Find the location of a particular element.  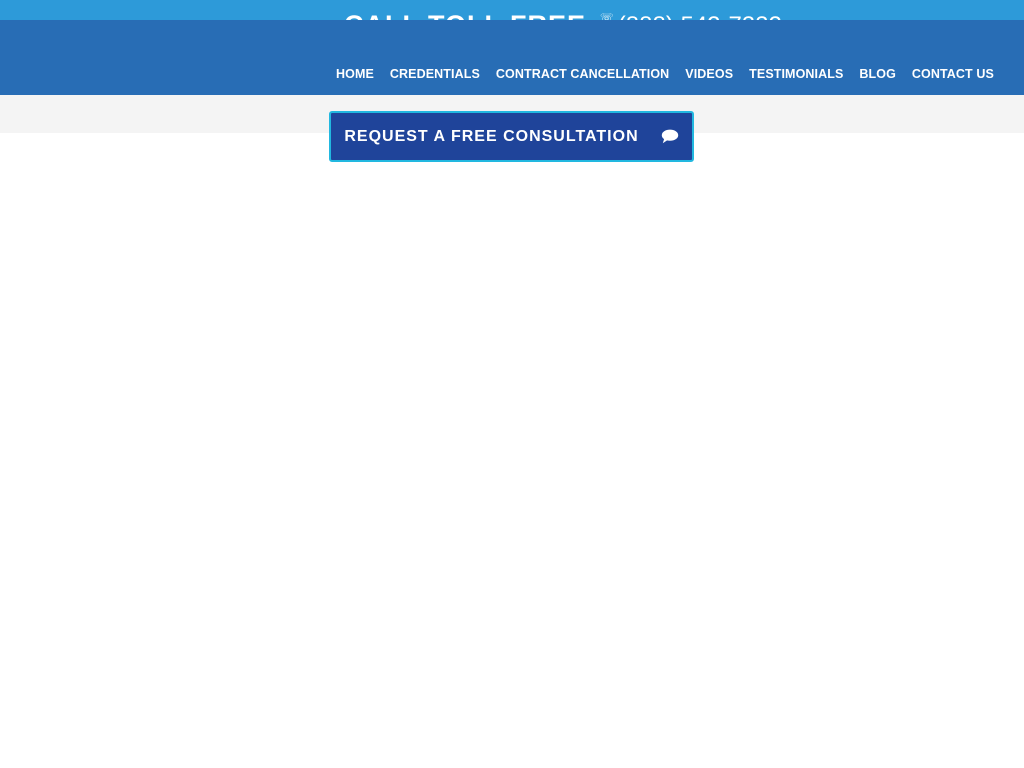

nav-item-credentials: CREDENTIALS is located at coordinates (435, 74).